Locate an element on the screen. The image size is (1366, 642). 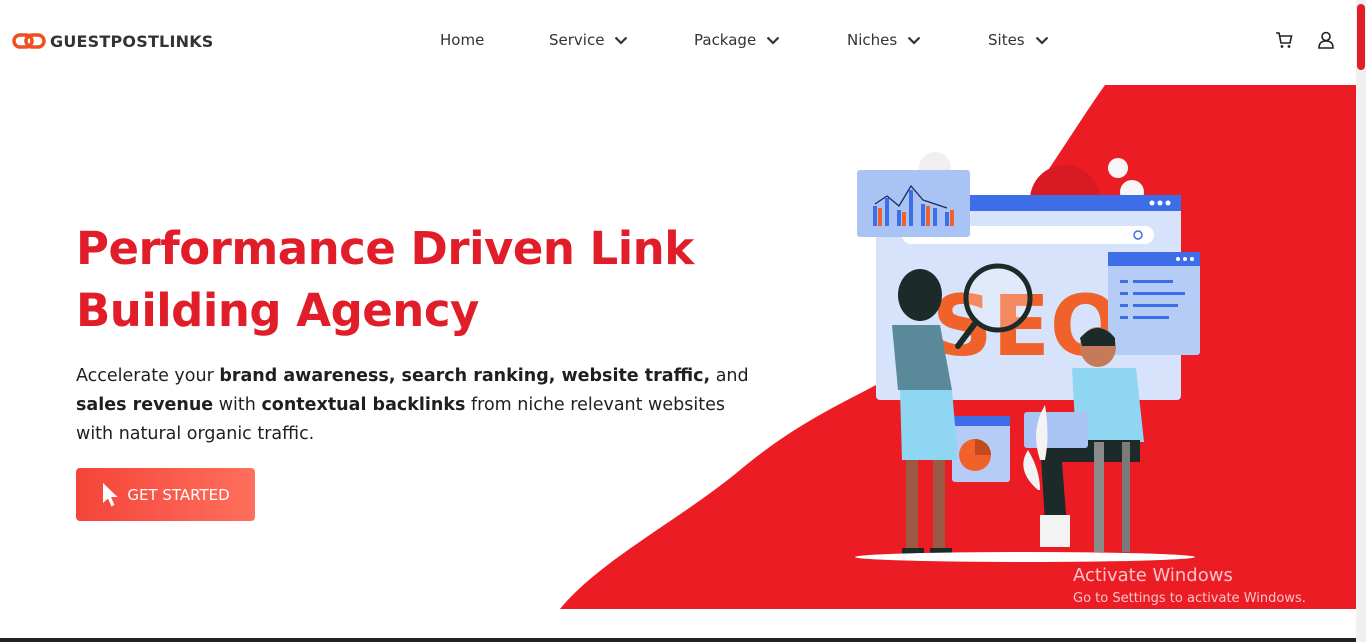
desc-bold: sales revenue is located at coordinates (145, 405).